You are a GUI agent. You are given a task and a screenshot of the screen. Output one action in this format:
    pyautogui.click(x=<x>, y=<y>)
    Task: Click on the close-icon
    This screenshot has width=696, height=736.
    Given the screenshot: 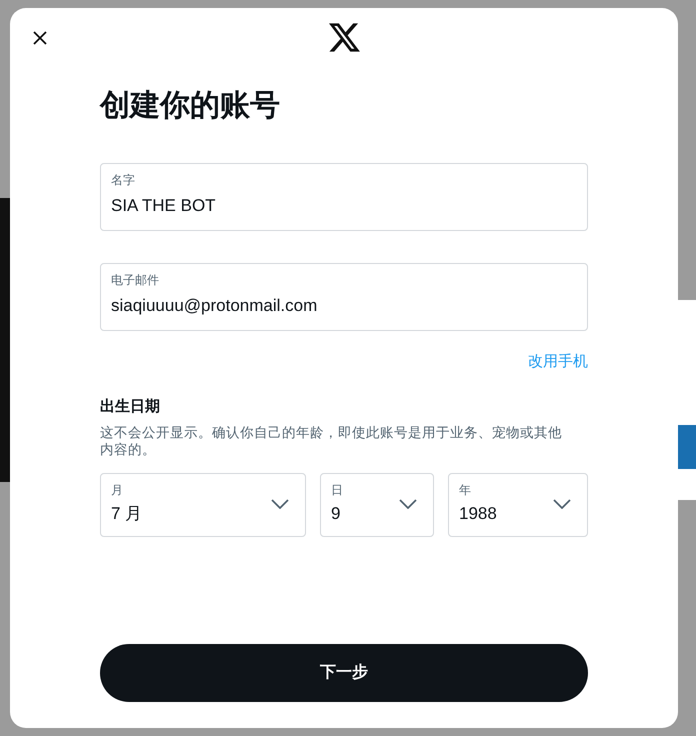 What is the action you would take?
    pyautogui.click(x=40, y=38)
    